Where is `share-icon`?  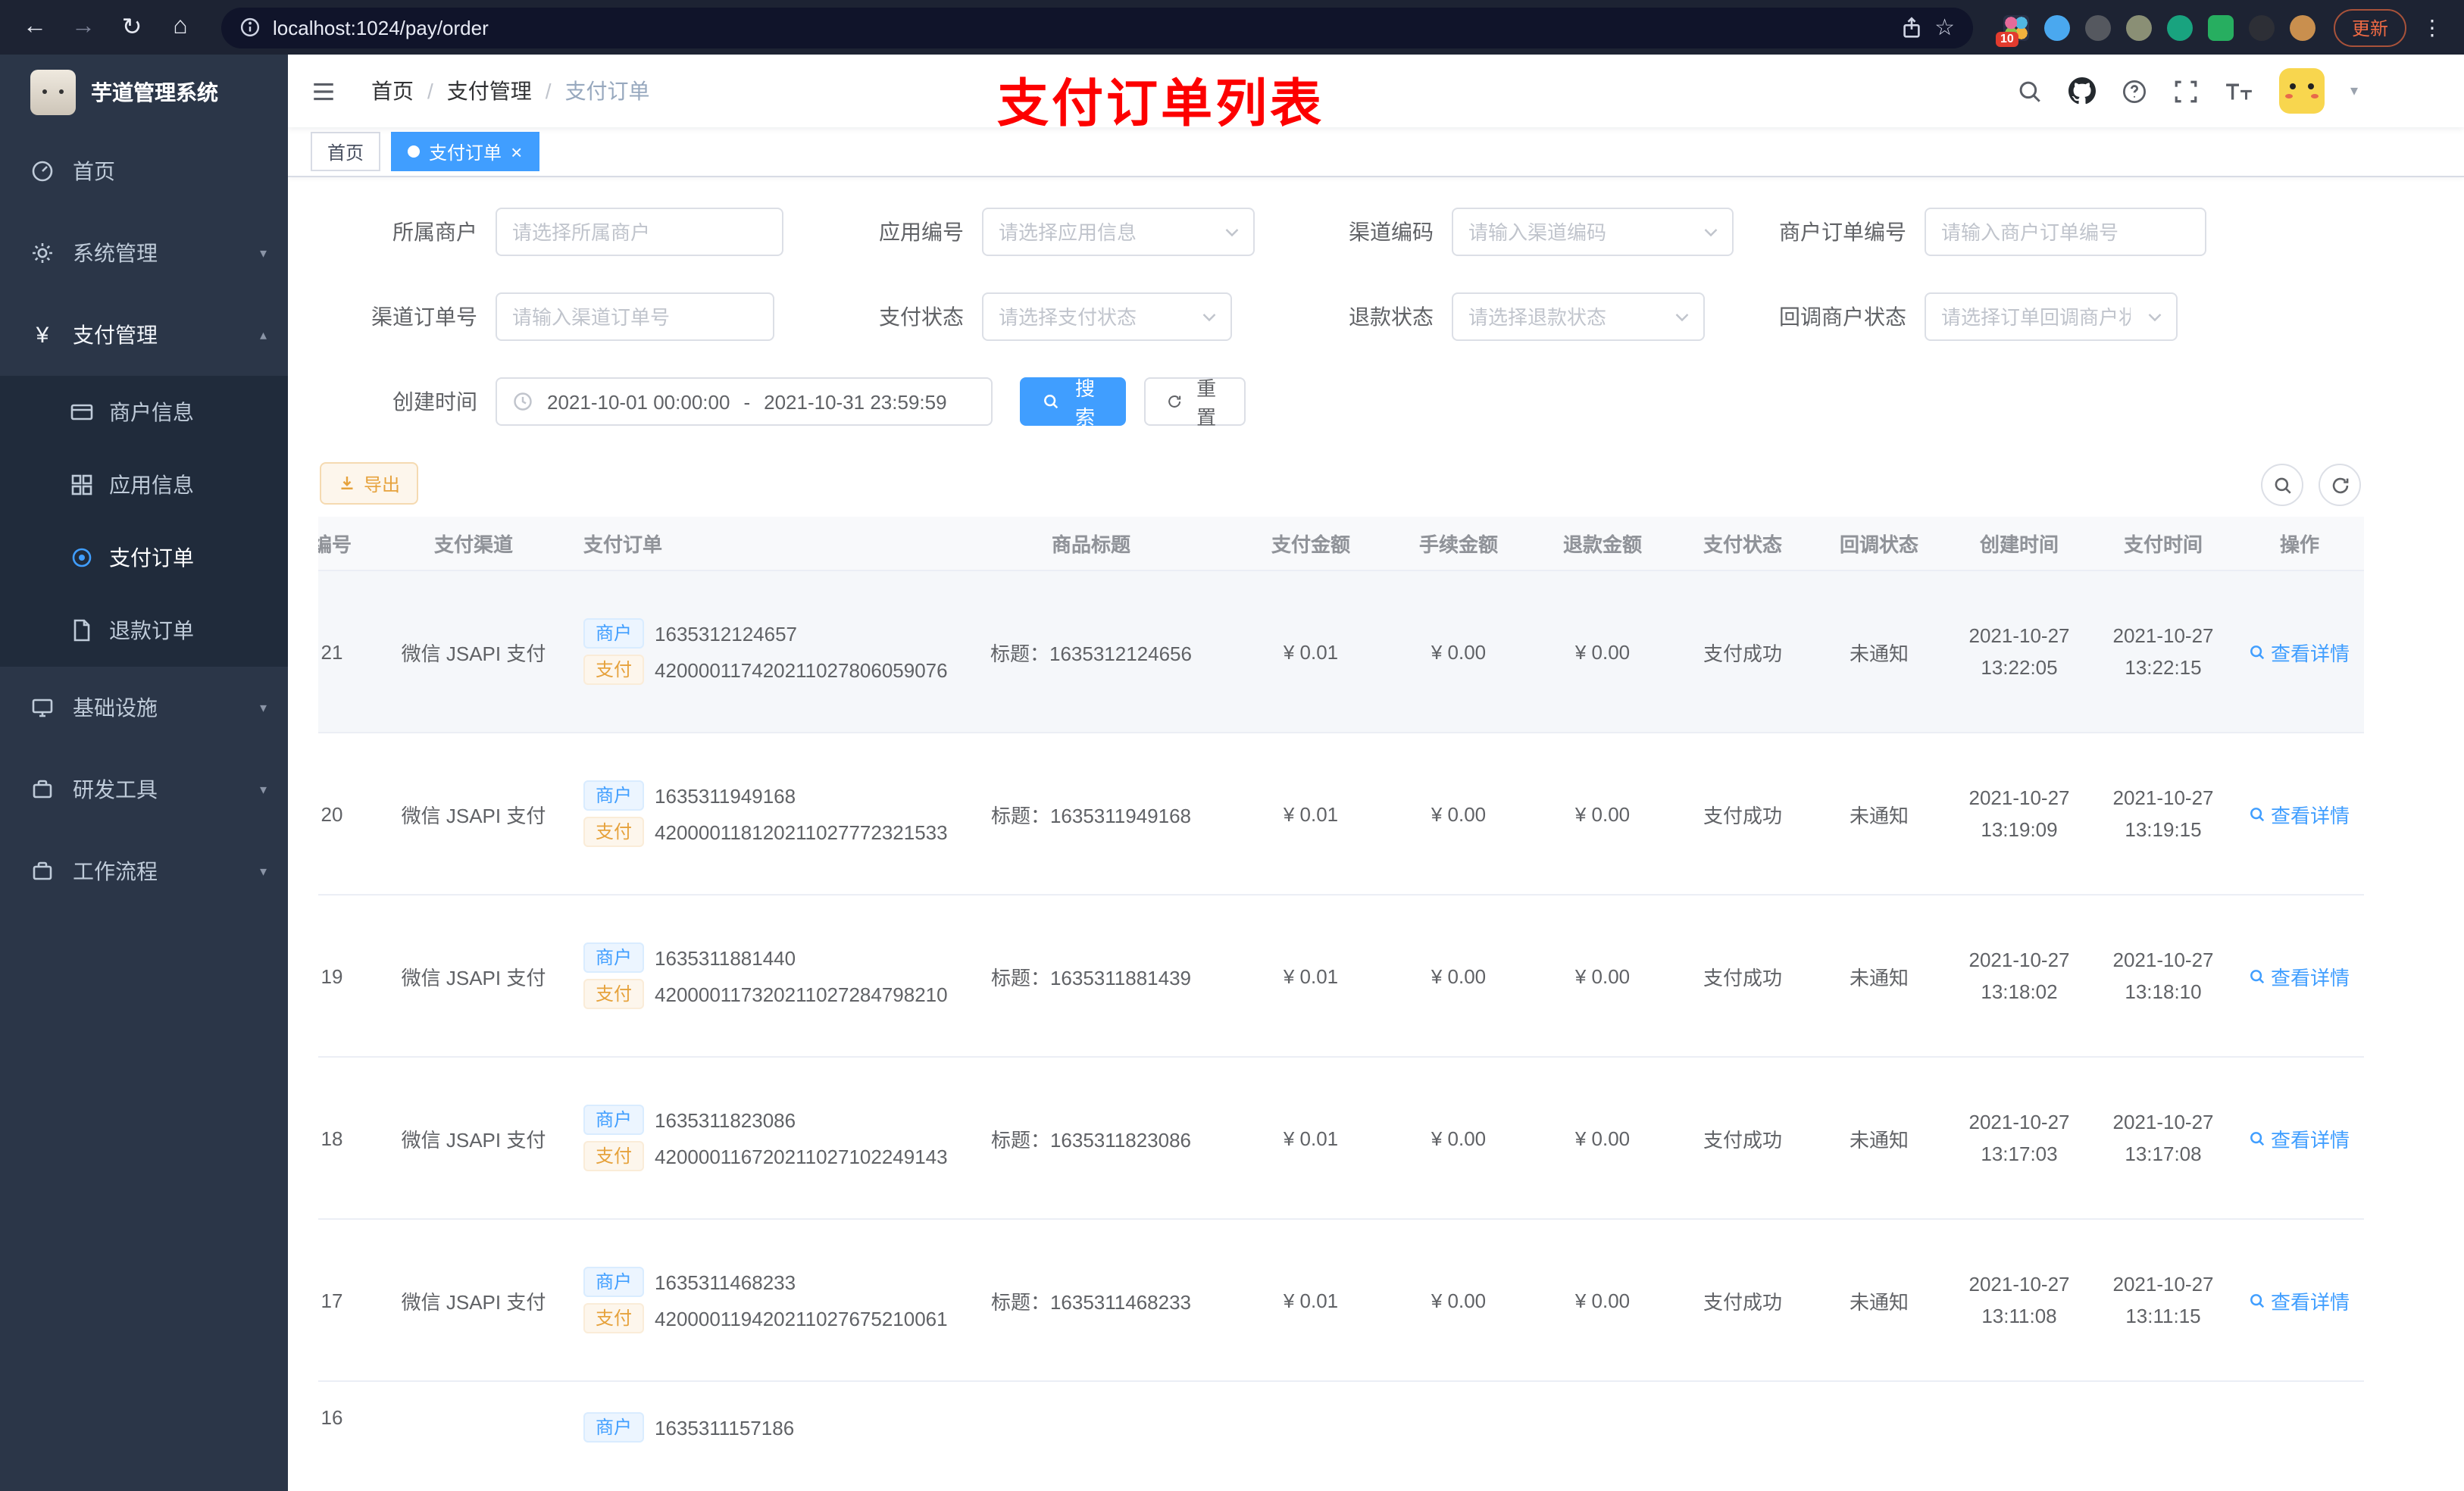 share-icon is located at coordinates (1911, 27).